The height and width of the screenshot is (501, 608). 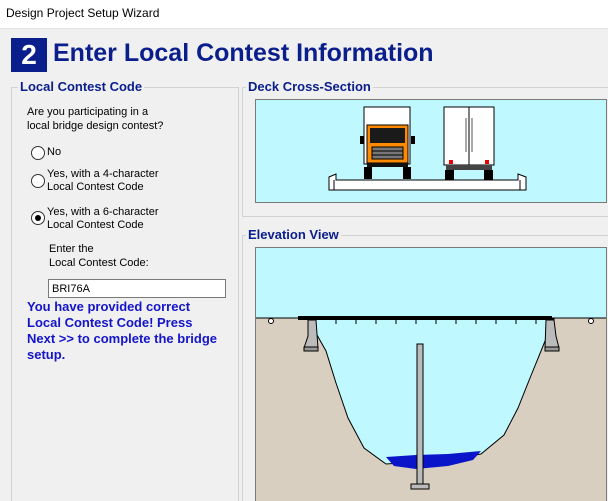 What do you see at coordinates (38, 218) in the screenshot?
I see `radio-6char-circle` at bounding box center [38, 218].